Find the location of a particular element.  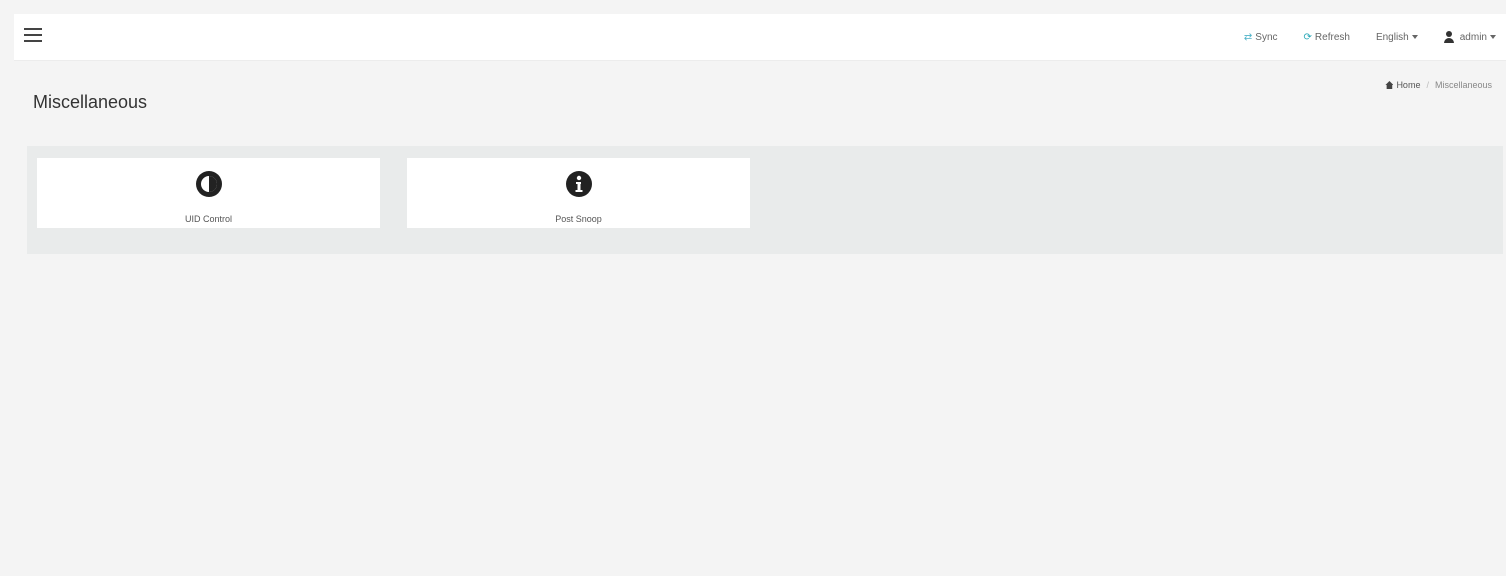

tile-label: UID Control is located at coordinates (208, 219).